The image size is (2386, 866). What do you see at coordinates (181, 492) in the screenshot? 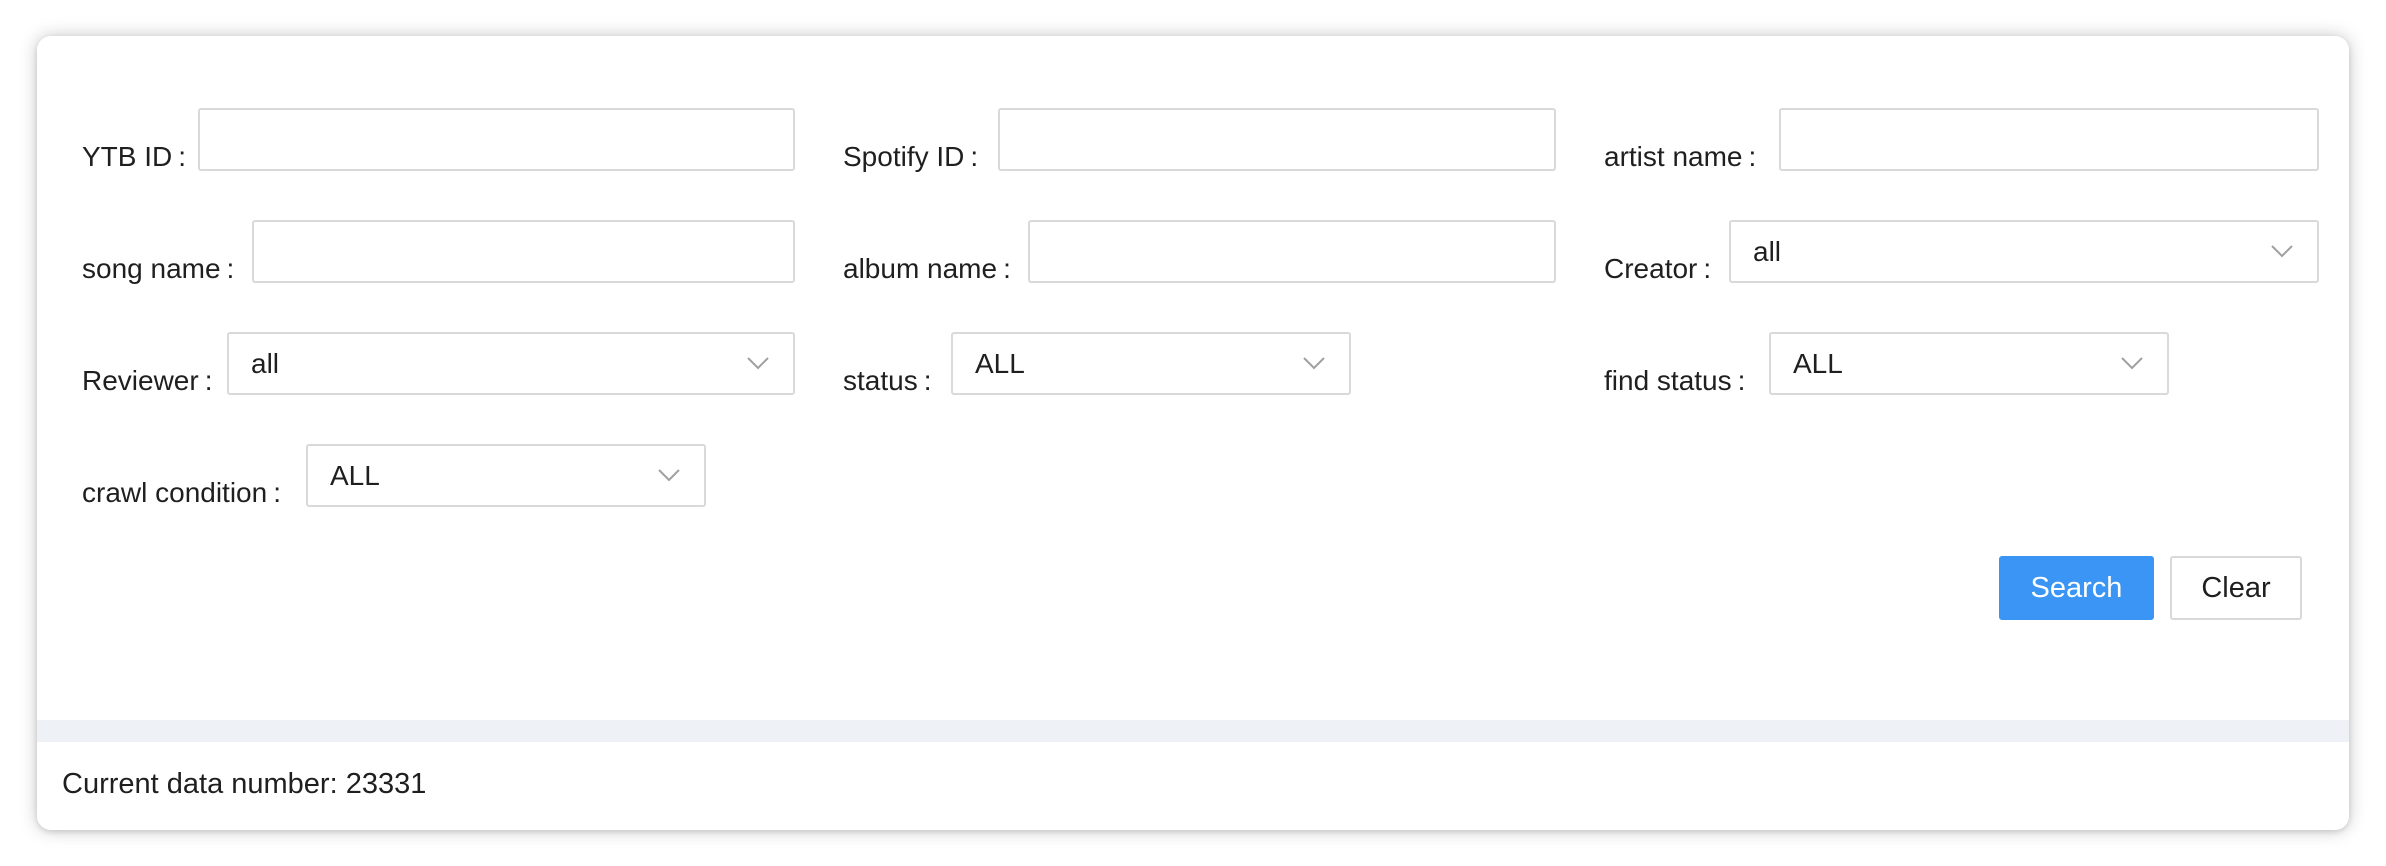
I see `crawl-condition-label: crawl condition:` at bounding box center [181, 492].